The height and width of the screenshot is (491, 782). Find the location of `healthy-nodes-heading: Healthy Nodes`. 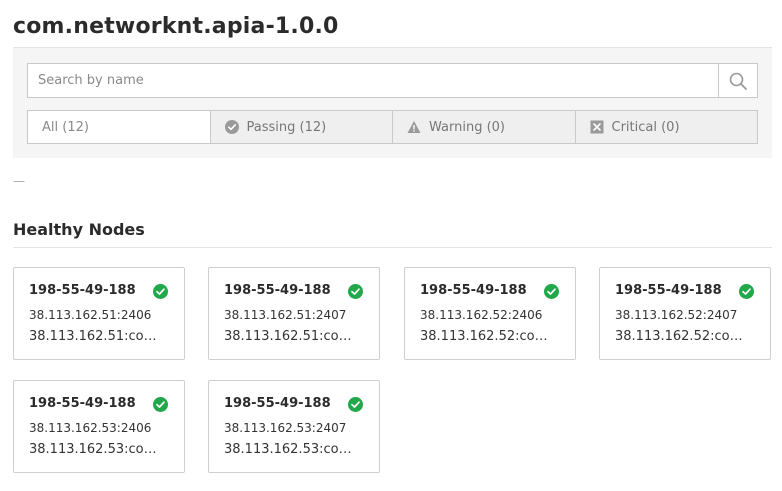

healthy-nodes-heading: Healthy Nodes is located at coordinates (79, 229).